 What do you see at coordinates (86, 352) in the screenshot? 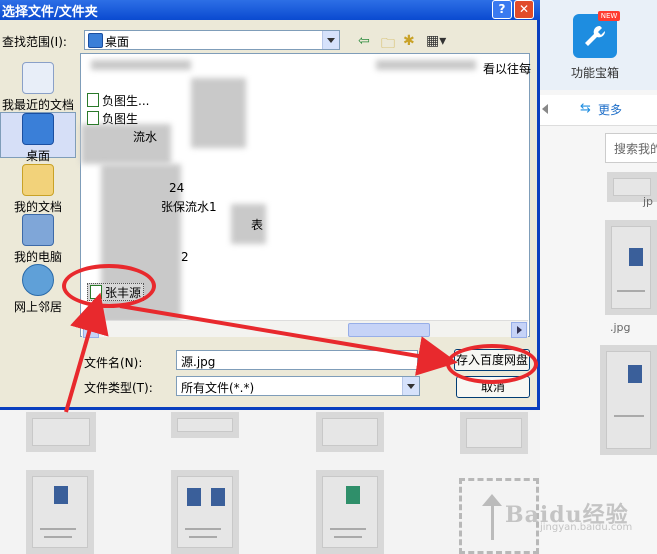
I see `annotation-arrow-up` at bounding box center [86, 352].